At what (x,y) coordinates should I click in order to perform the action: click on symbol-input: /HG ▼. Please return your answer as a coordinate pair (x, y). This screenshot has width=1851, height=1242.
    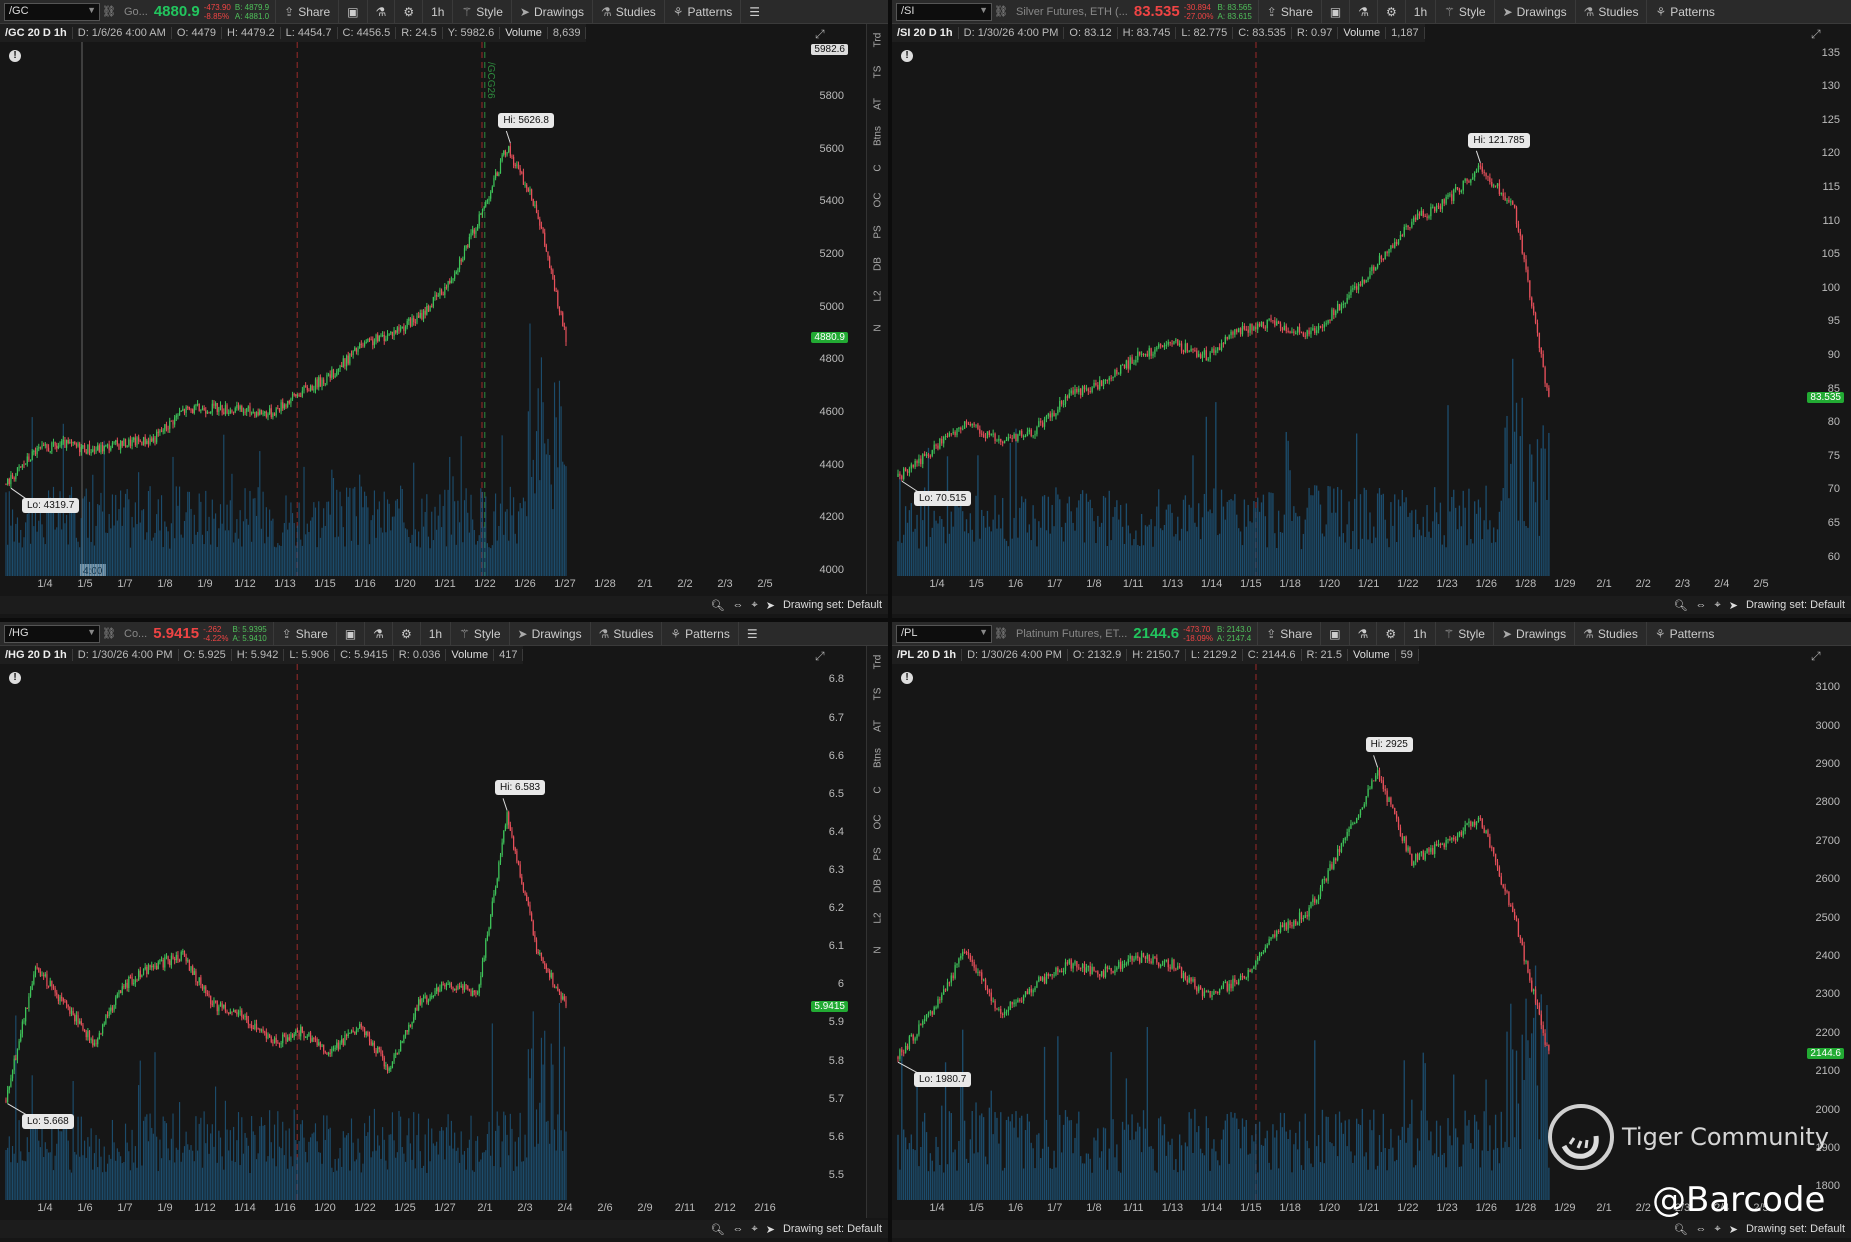
    Looking at the image, I should click on (52, 633).